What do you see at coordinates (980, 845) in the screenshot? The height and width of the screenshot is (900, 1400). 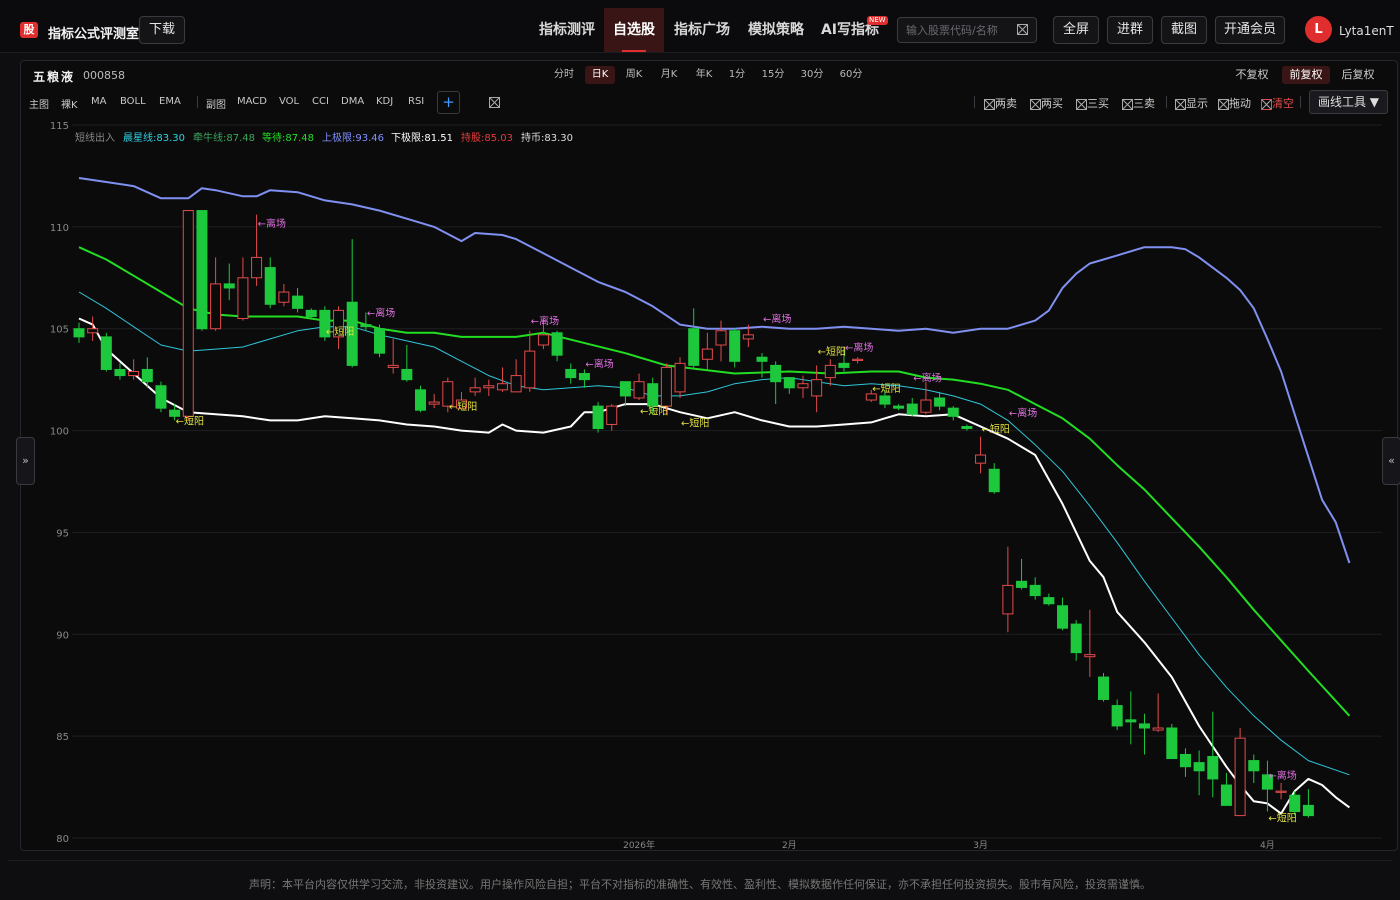 I see `x-tick-label: 3月` at bounding box center [980, 845].